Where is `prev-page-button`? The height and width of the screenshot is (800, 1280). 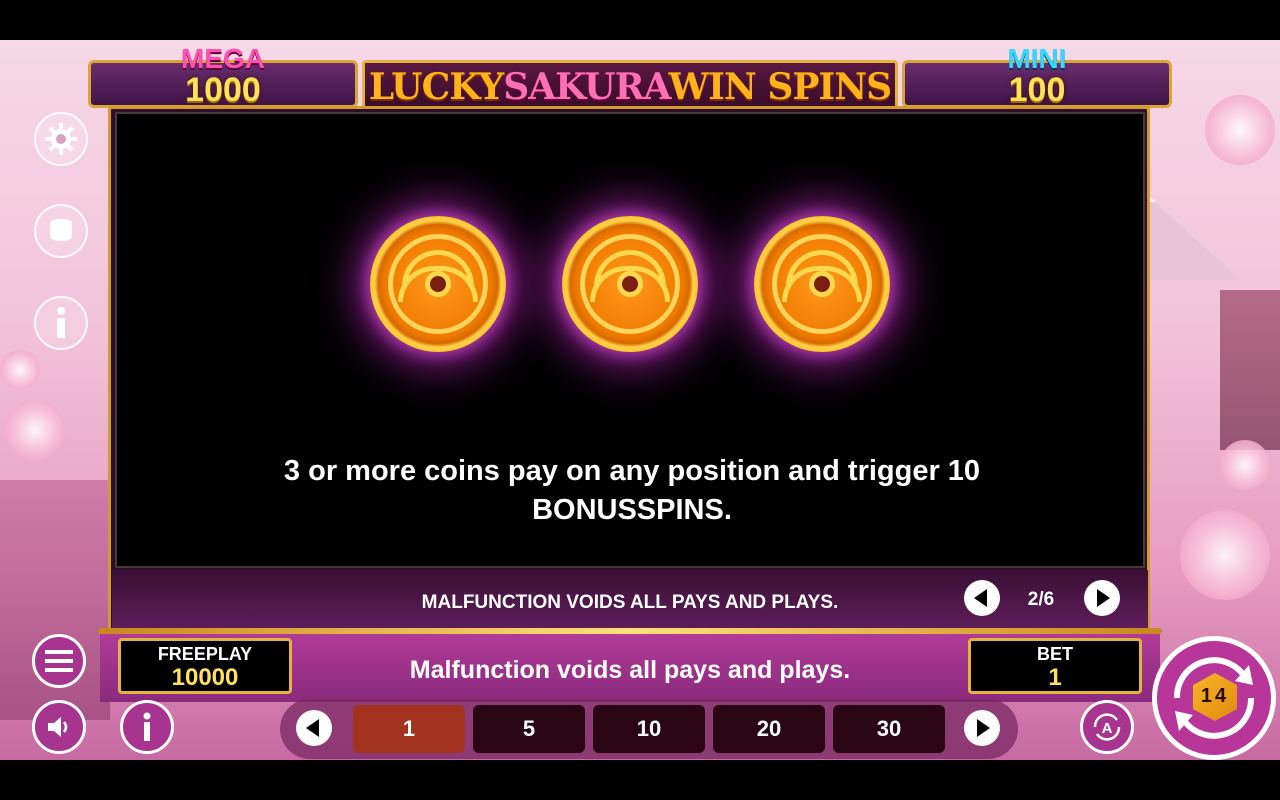 prev-page-button is located at coordinates (982, 598).